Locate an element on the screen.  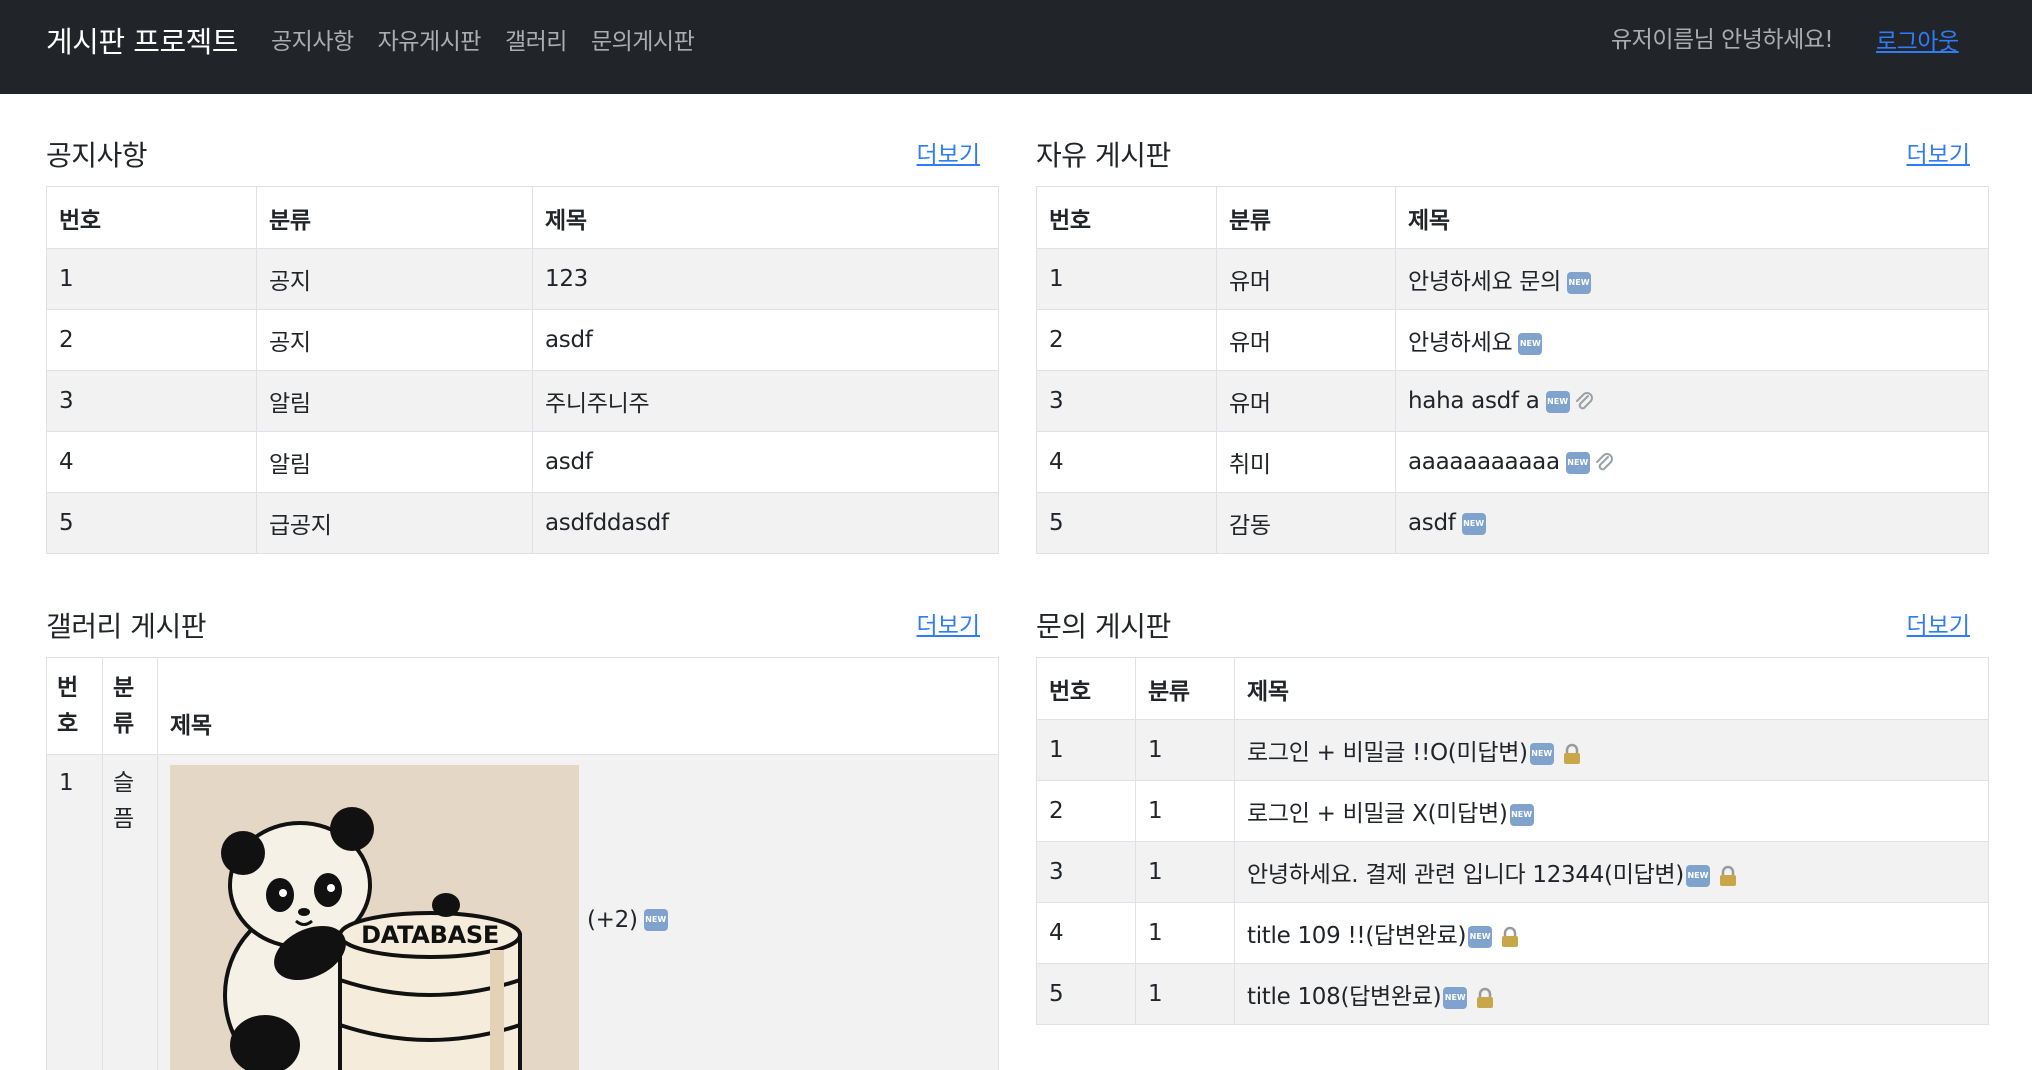
table-row: 1 유머 안녕하세요 문의 NEW is located at coordinates (1512, 279).